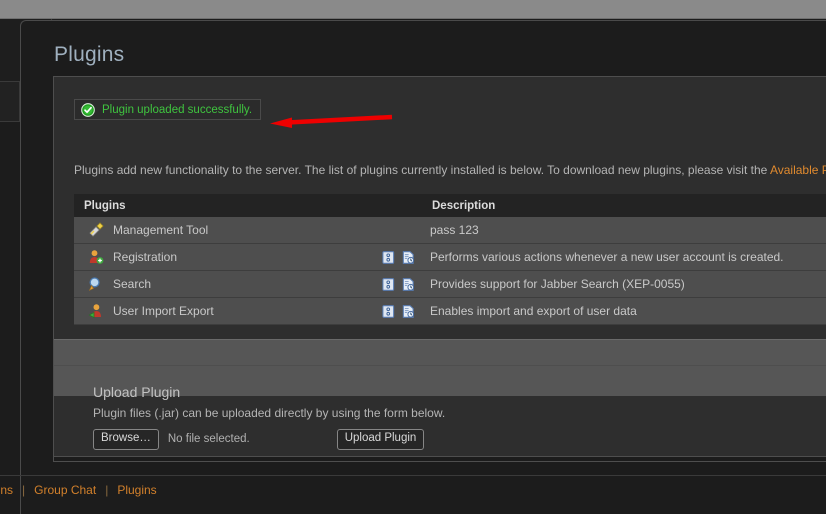  What do you see at coordinates (88, 109) in the screenshot?
I see `success-check-icon` at bounding box center [88, 109].